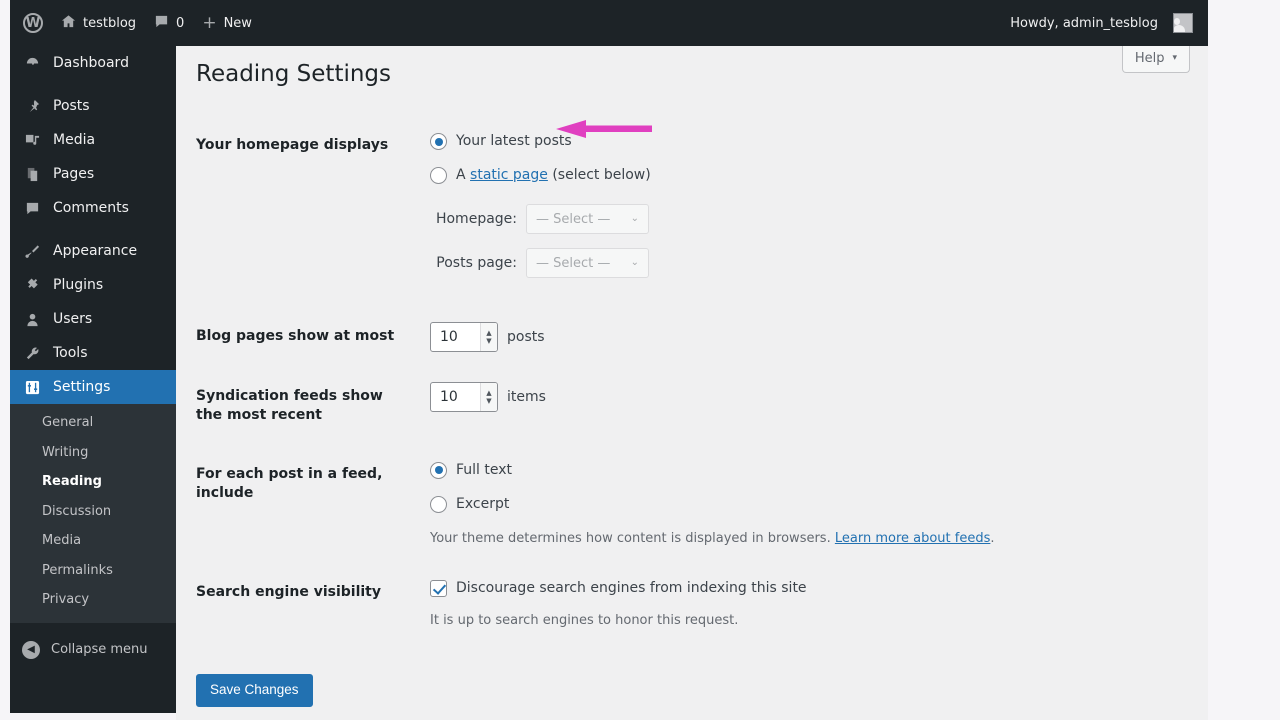 The width and height of the screenshot is (1280, 720). I want to click on radio-excerpt-label: Excerpt, so click(483, 503).